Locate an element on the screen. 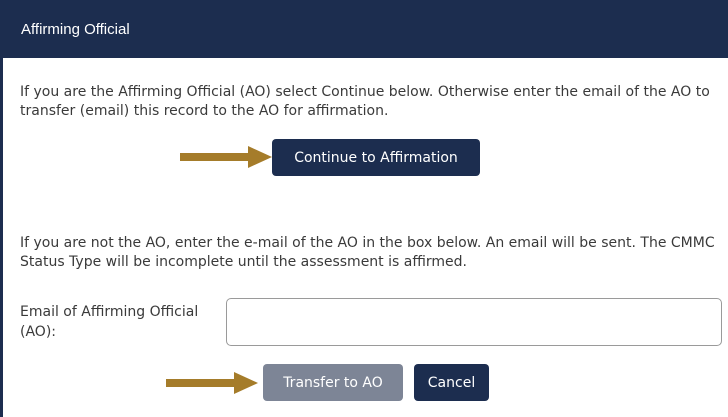  cancel-button: Cancel is located at coordinates (451, 382).